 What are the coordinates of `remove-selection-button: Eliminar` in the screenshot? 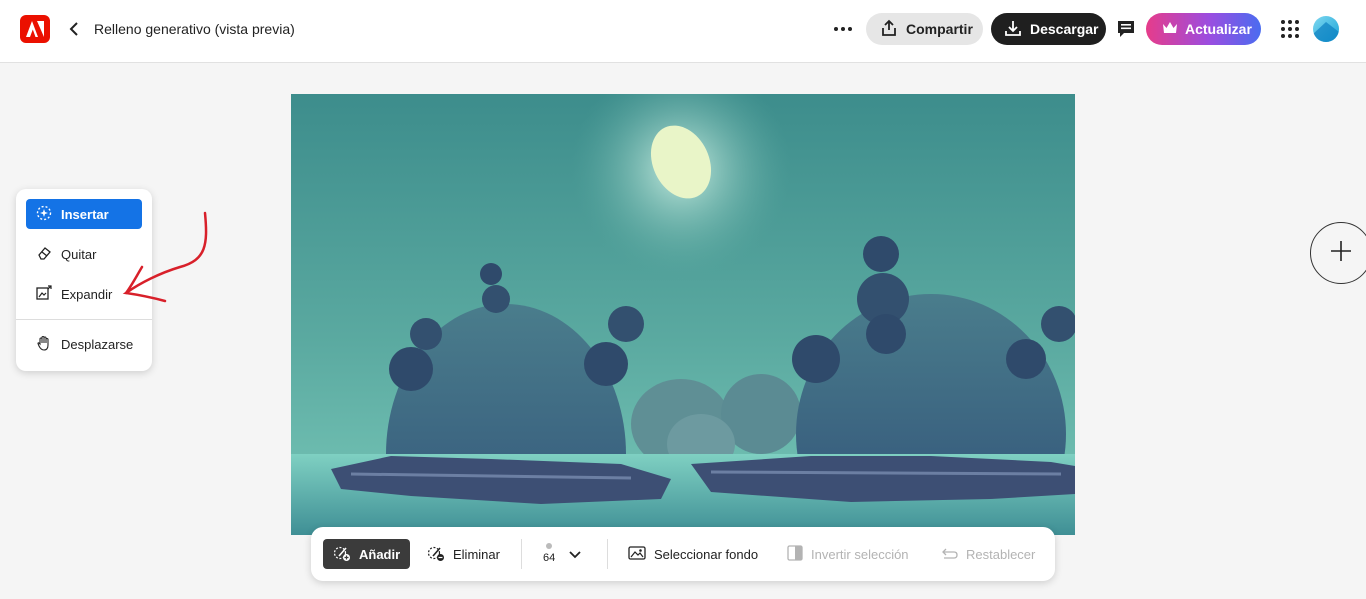 It's located at (463, 554).